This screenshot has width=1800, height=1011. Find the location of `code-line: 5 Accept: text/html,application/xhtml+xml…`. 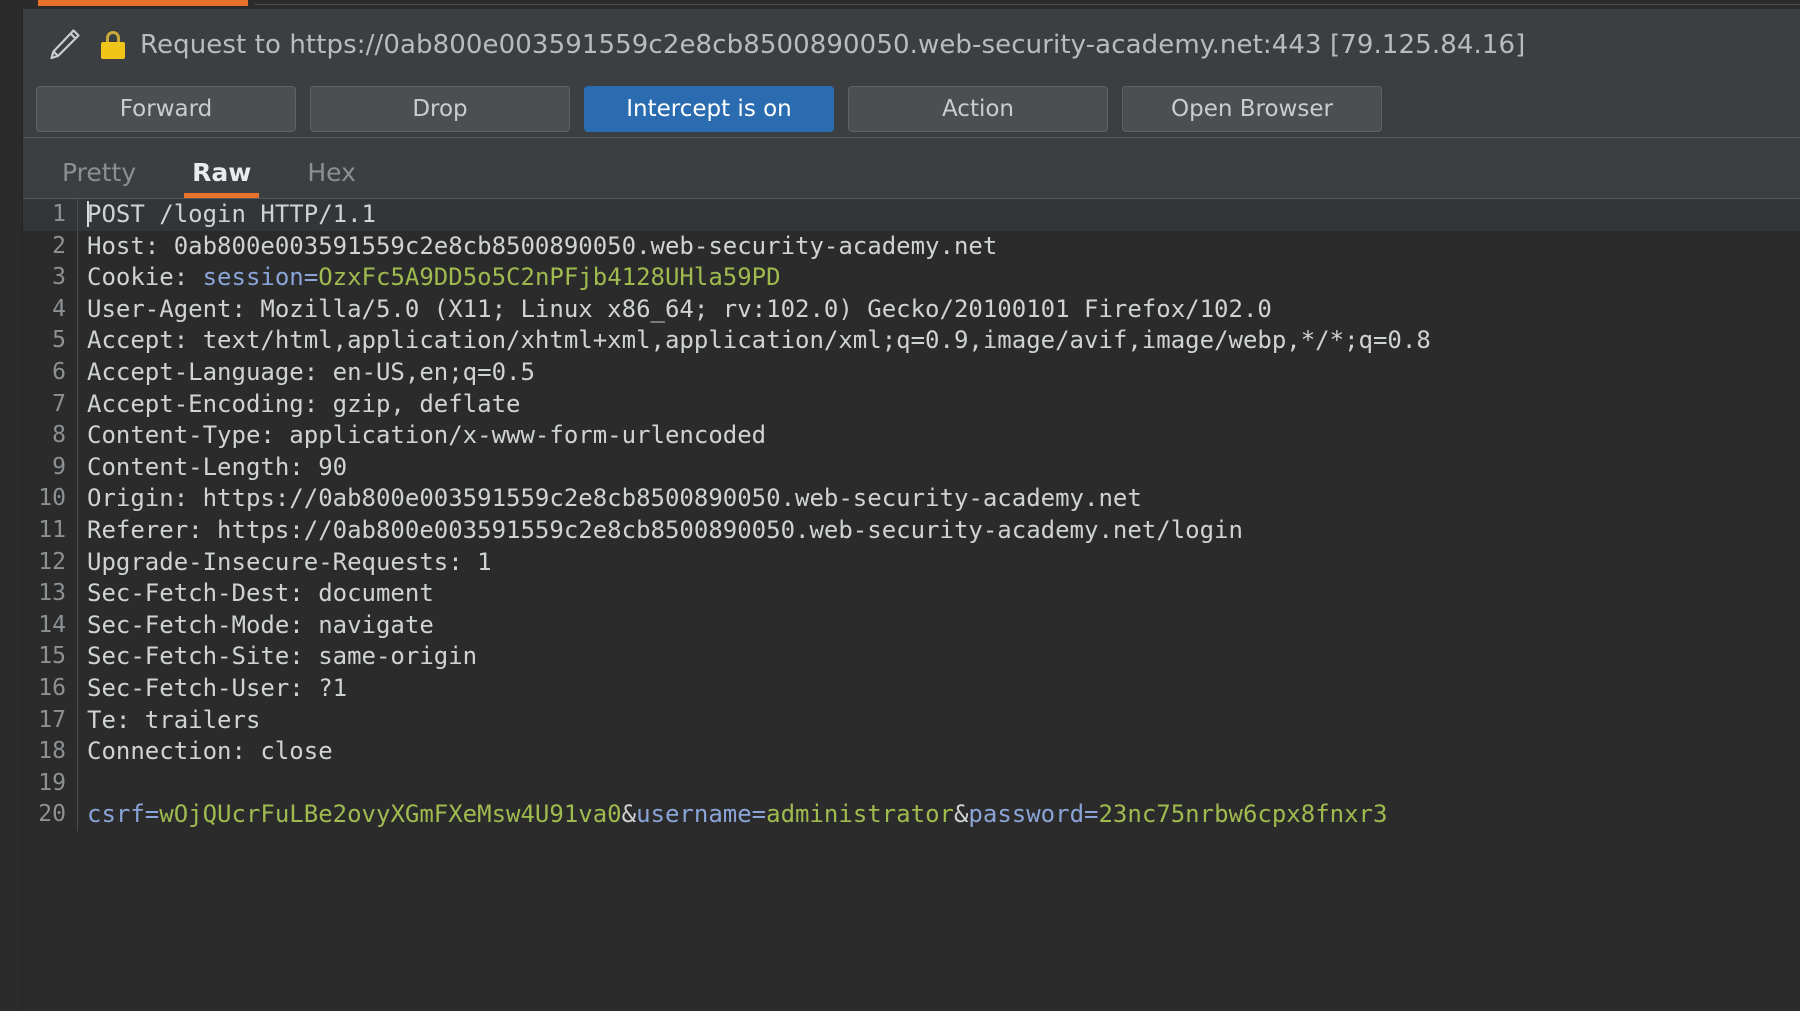

code-line: 5 Accept: text/html,application/xhtml+xml… is located at coordinates (911, 341).